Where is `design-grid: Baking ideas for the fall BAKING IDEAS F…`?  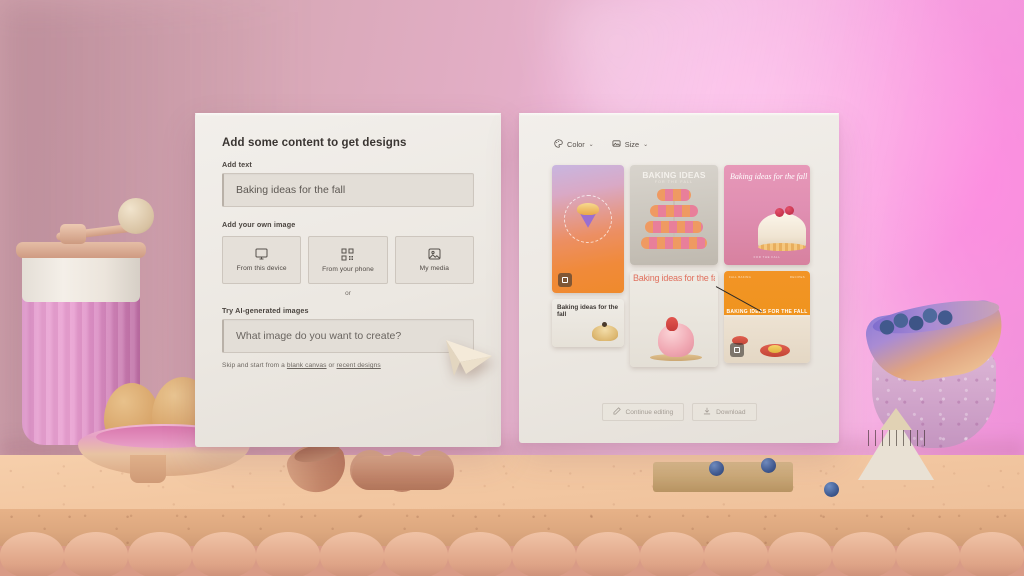
design-grid: Baking ideas for the fall BAKING IDEAS F… is located at coordinates (681, 266).